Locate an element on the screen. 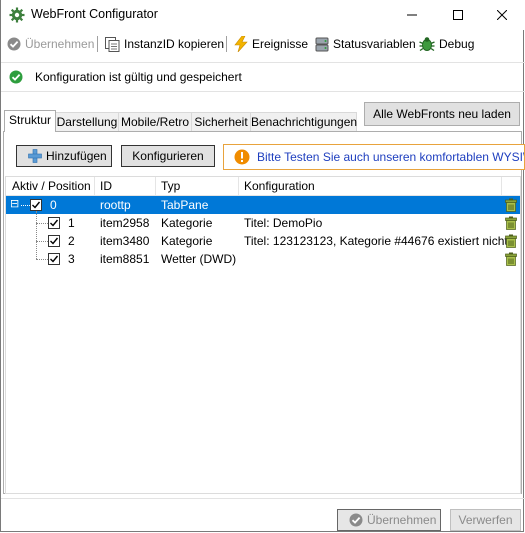 Image resolution: width=525 pixels, height=533 pixels. toolbar-apply-button: Übernehmen is located at coordinates (50, 44).